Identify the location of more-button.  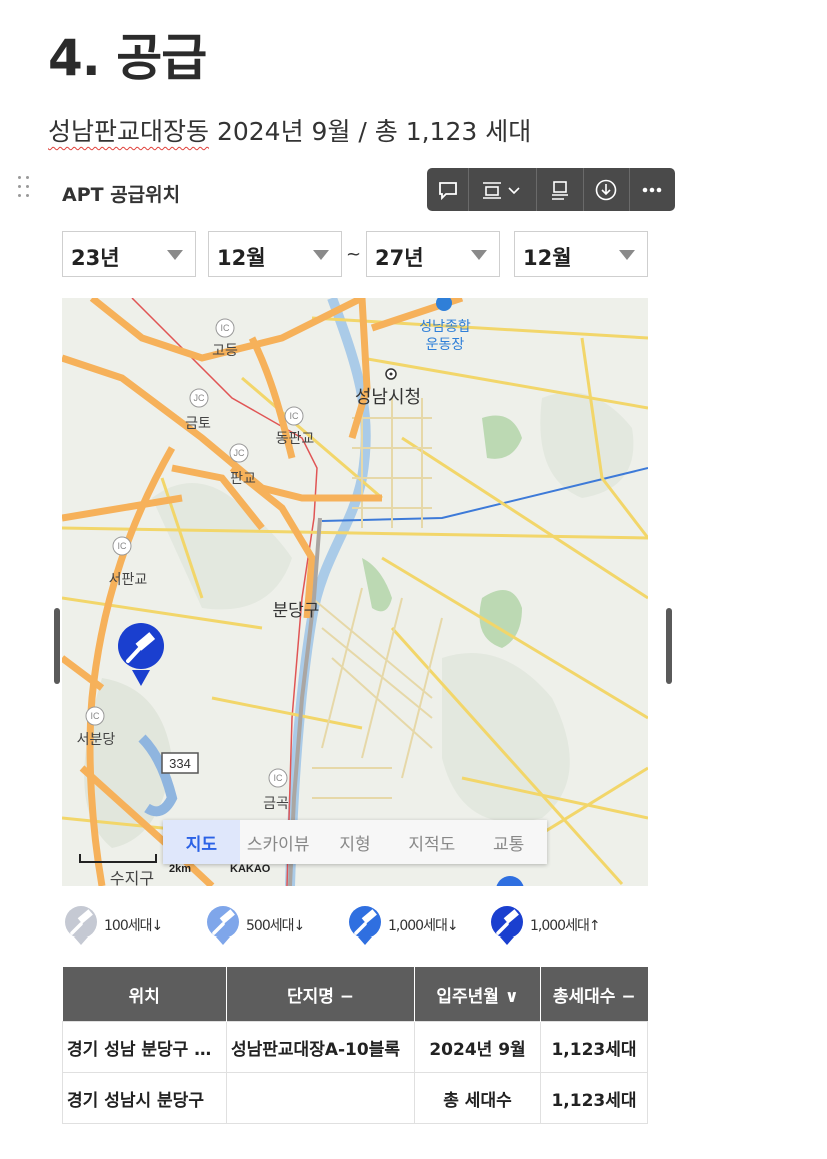
(652, 189).